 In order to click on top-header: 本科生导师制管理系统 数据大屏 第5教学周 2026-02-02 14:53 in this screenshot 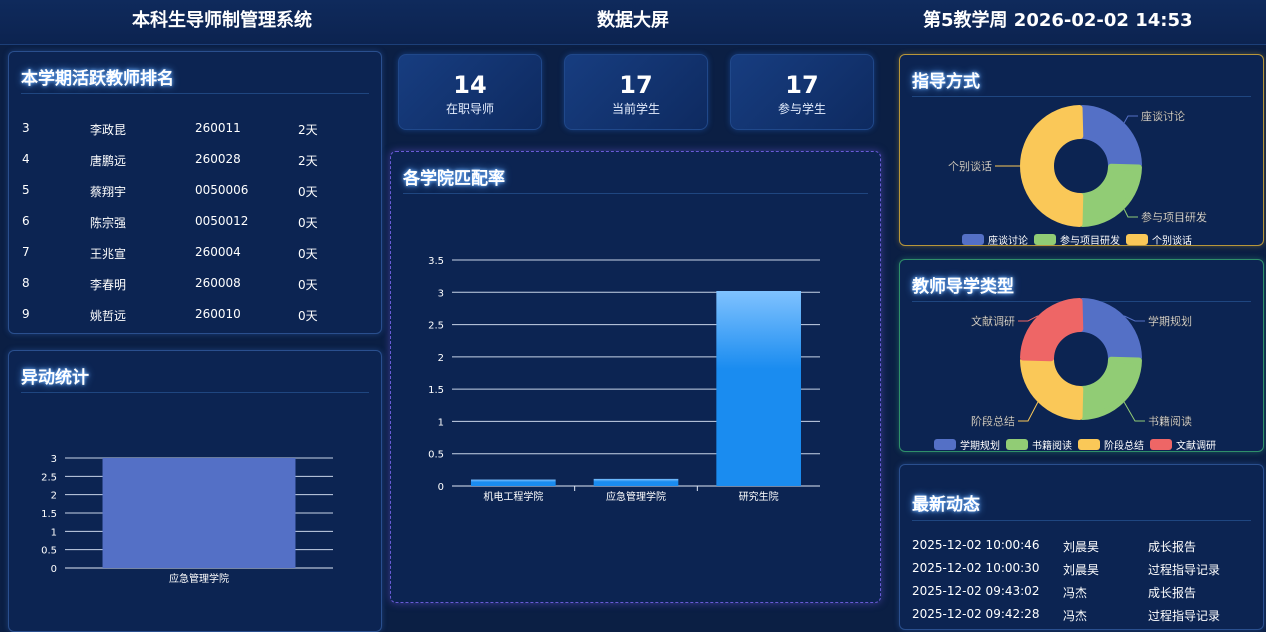, I will do `click(633, 22)`.